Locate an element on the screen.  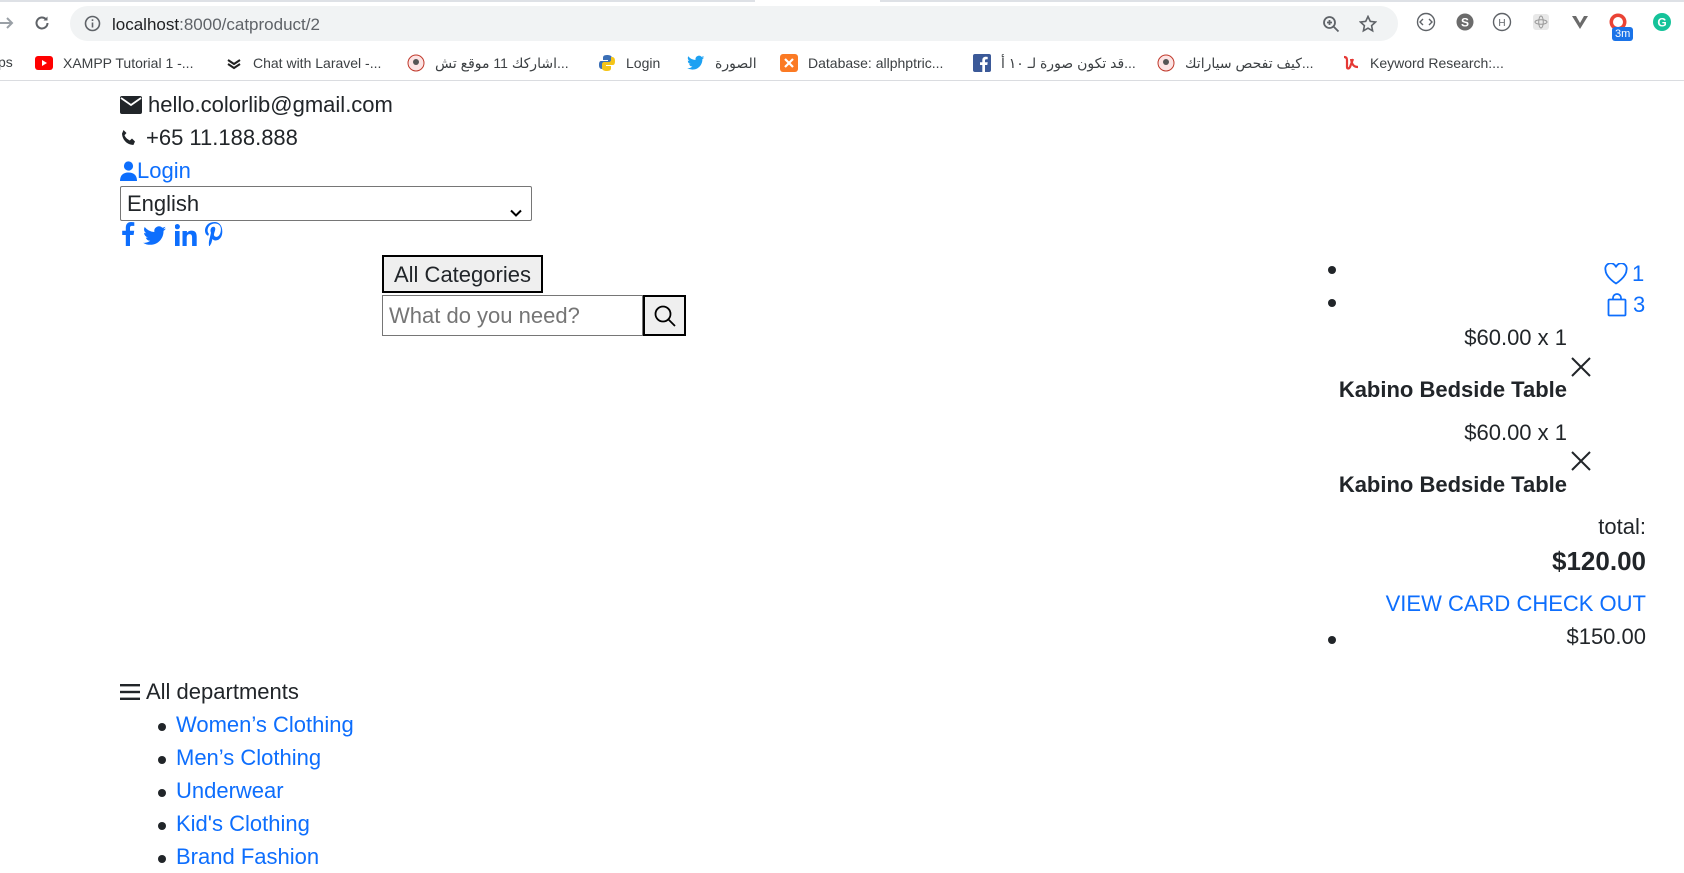
cart-item-name: Kabino Bedside Table is located at coordinates (1452, 484).